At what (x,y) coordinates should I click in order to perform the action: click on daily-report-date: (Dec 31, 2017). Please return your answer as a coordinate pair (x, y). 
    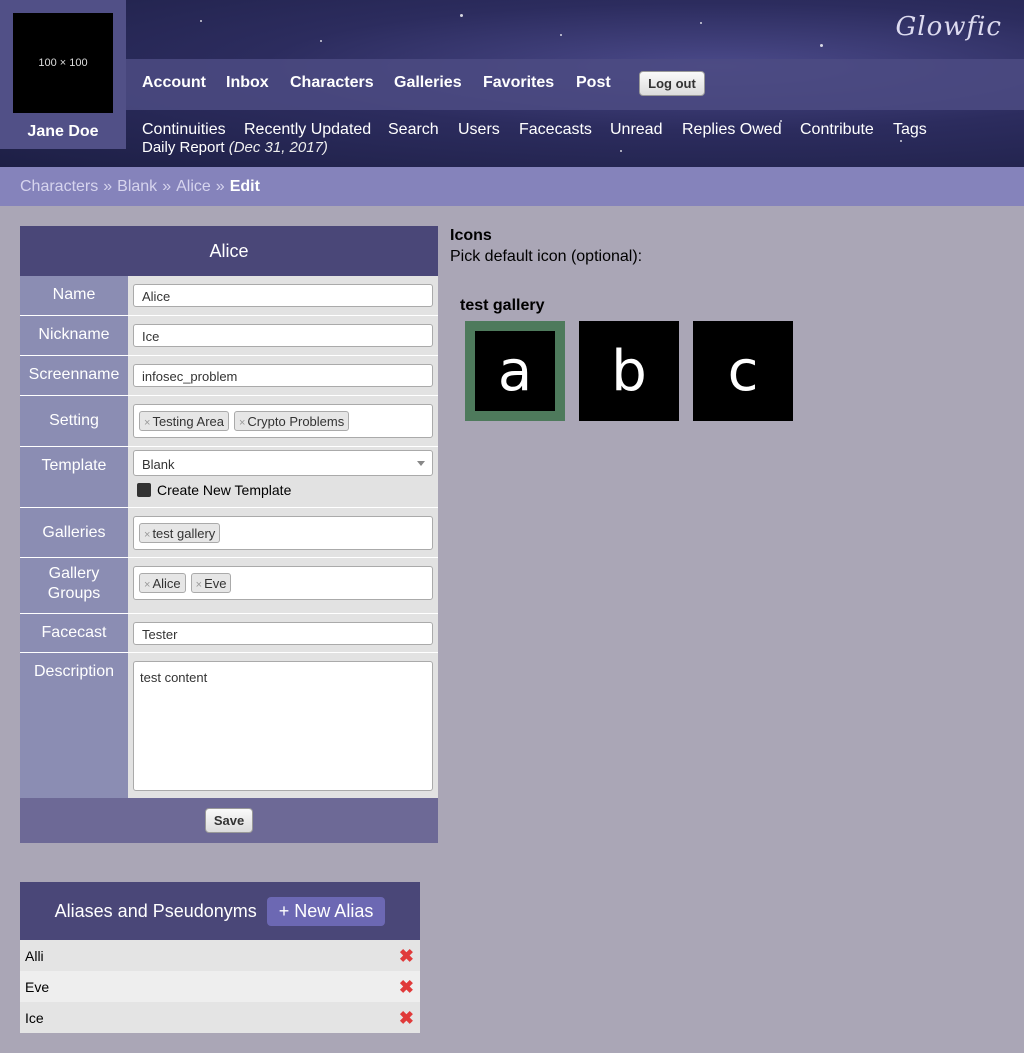
    Looking at the image, I should click on (278, 147).